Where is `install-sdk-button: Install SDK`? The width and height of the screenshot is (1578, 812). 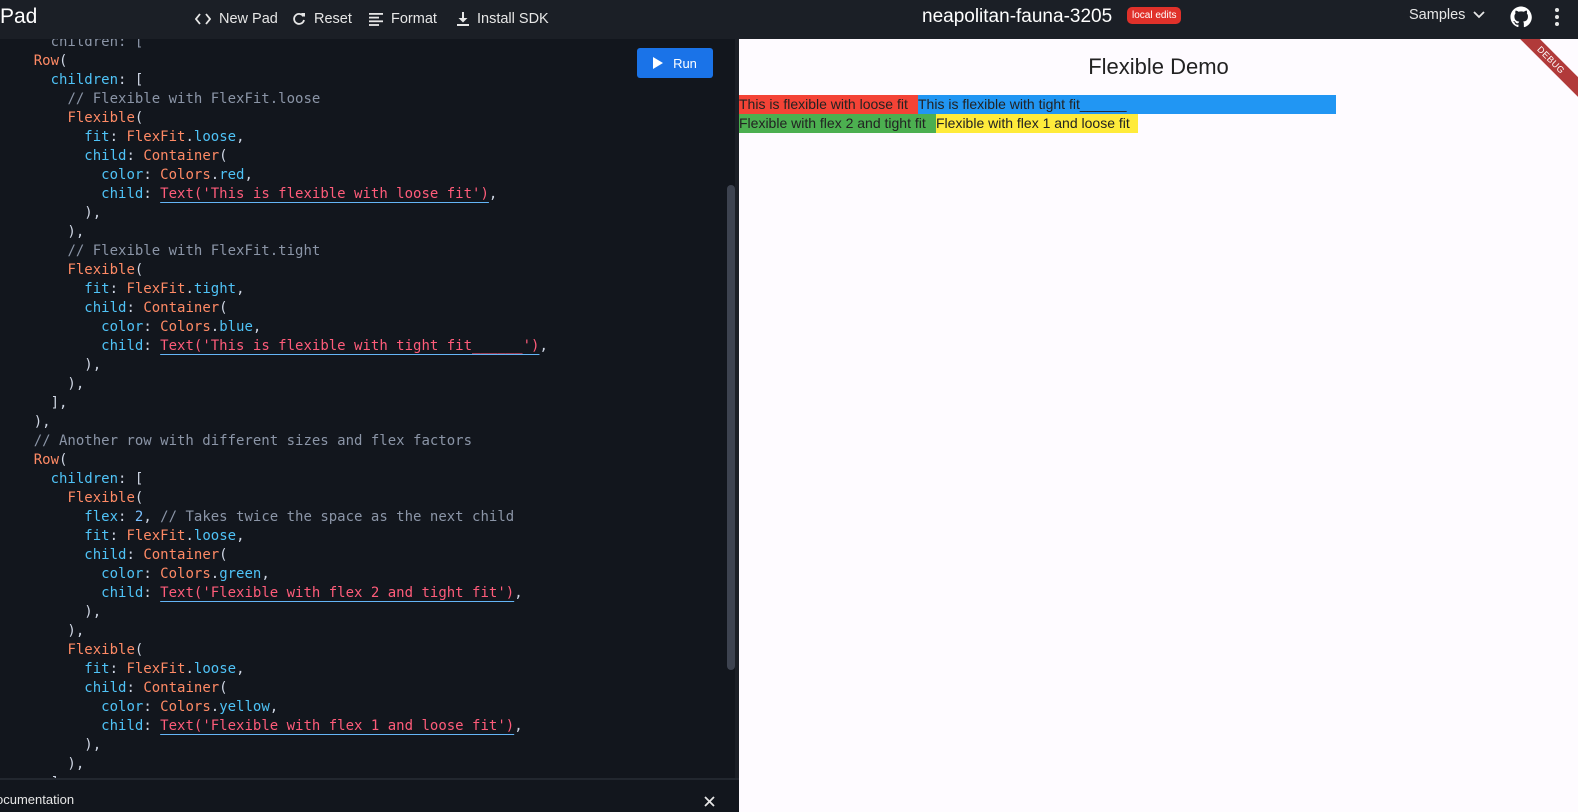 install-sdk-button: Install SDK is located at coordinates (503, 19).